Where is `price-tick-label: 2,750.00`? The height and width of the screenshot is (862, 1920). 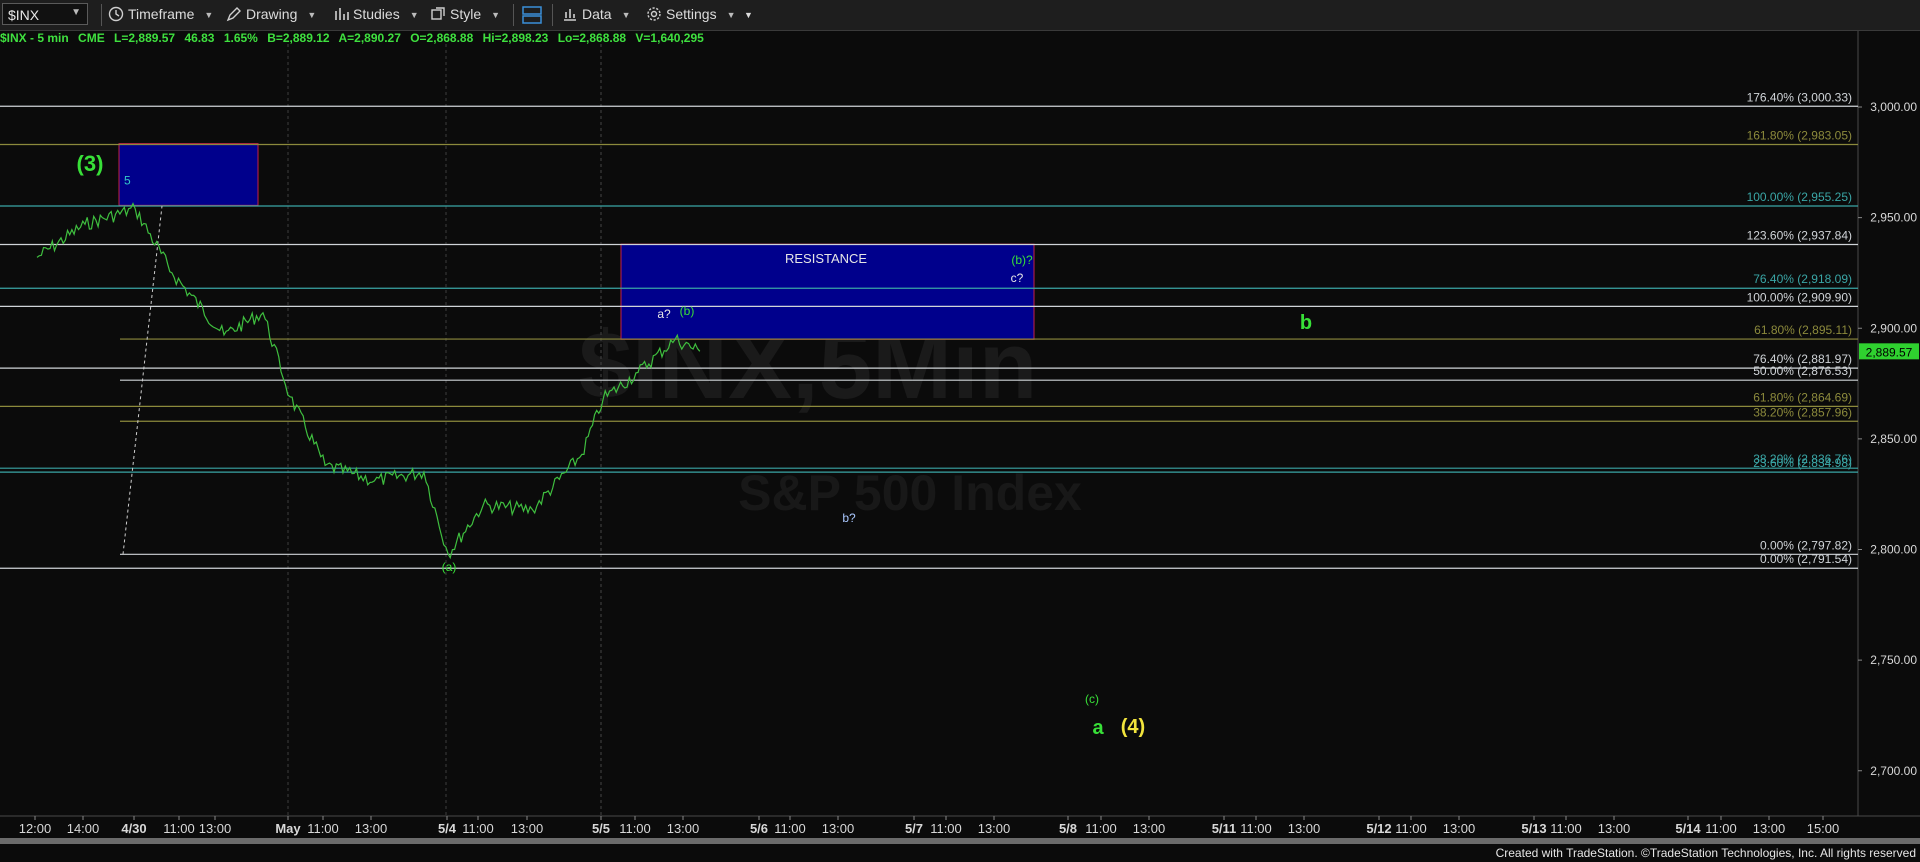
price-tick-label: 2,750.00 is located at coordinates (1893, 660).